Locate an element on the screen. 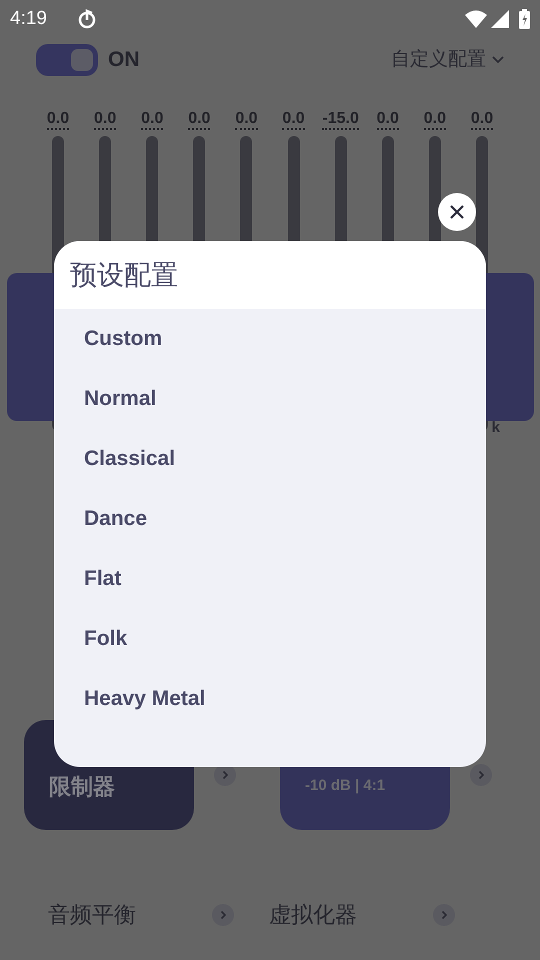  close-button is located at coordinates (457, 212).